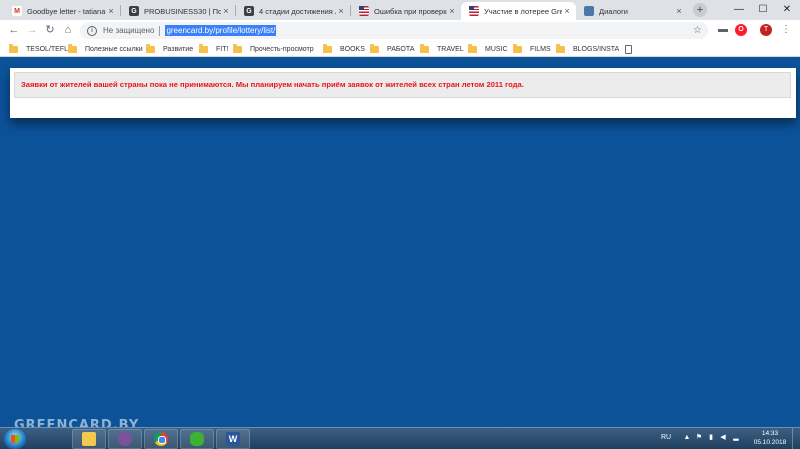 The height and width of the screenshot is (449, 800). I want to click on viber-icon, so click(125, 439).